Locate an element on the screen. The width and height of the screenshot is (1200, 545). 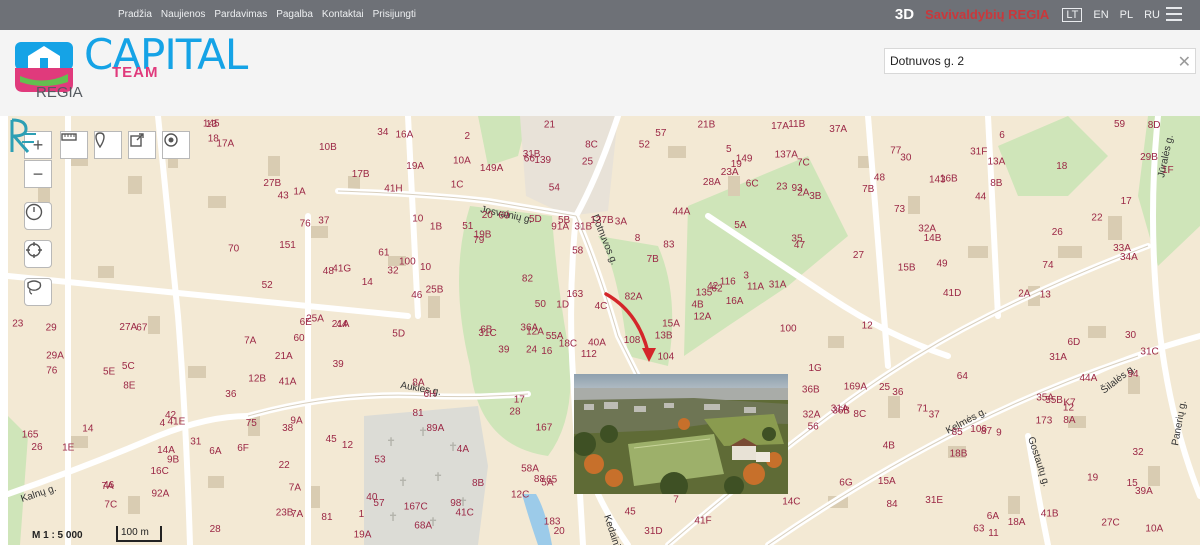
parcel-number: 50 is located at coordinates (541, 304).